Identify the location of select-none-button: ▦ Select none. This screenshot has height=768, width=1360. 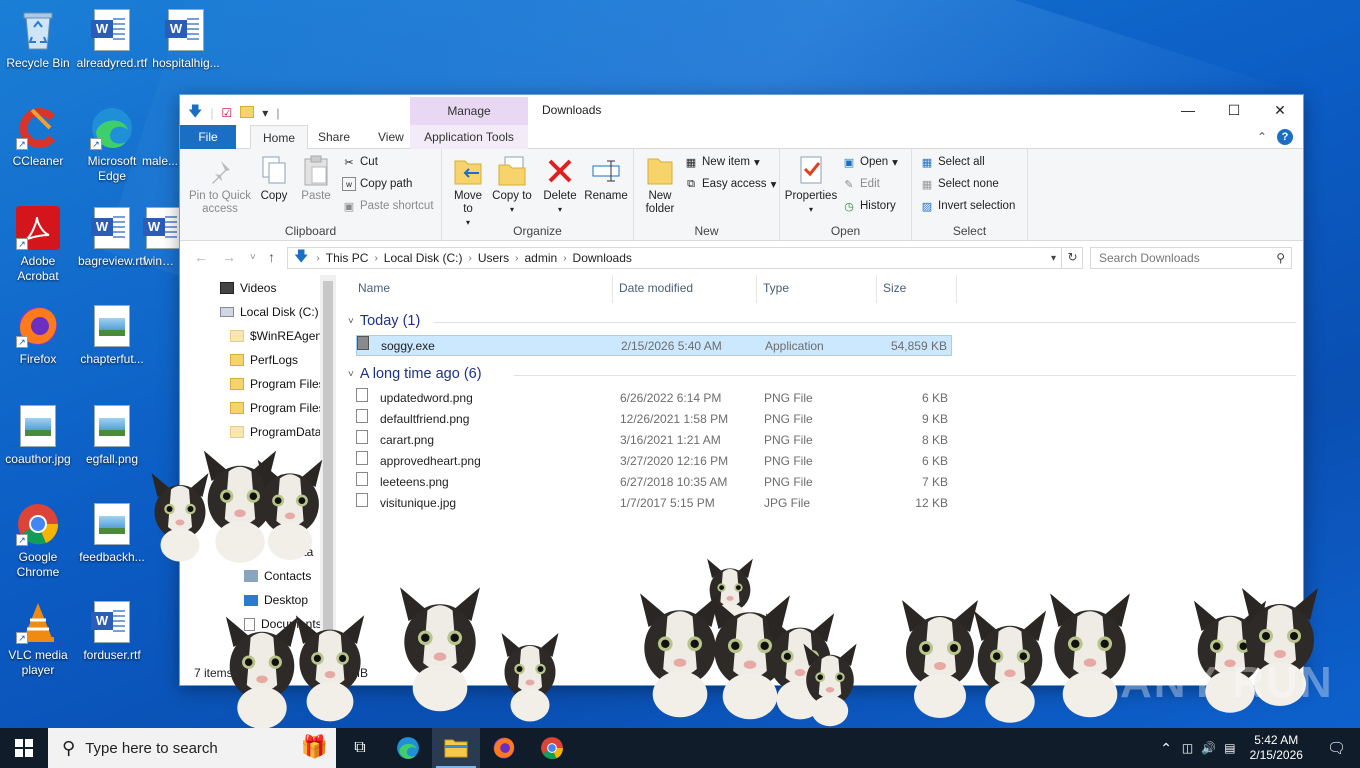
(959, 184).